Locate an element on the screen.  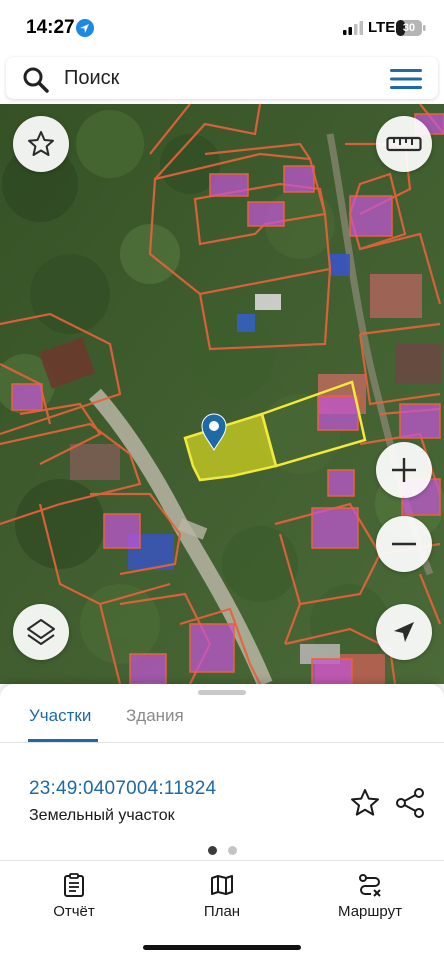
search-bar is located at coordinates (222, 78).